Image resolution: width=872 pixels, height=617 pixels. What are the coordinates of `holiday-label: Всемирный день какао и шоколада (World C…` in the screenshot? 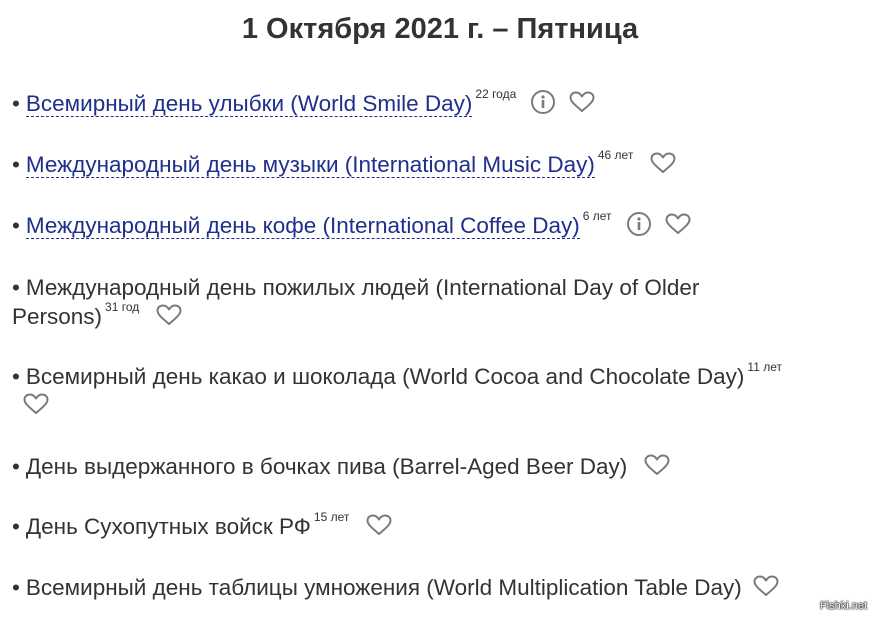 It's located at (385, 376).